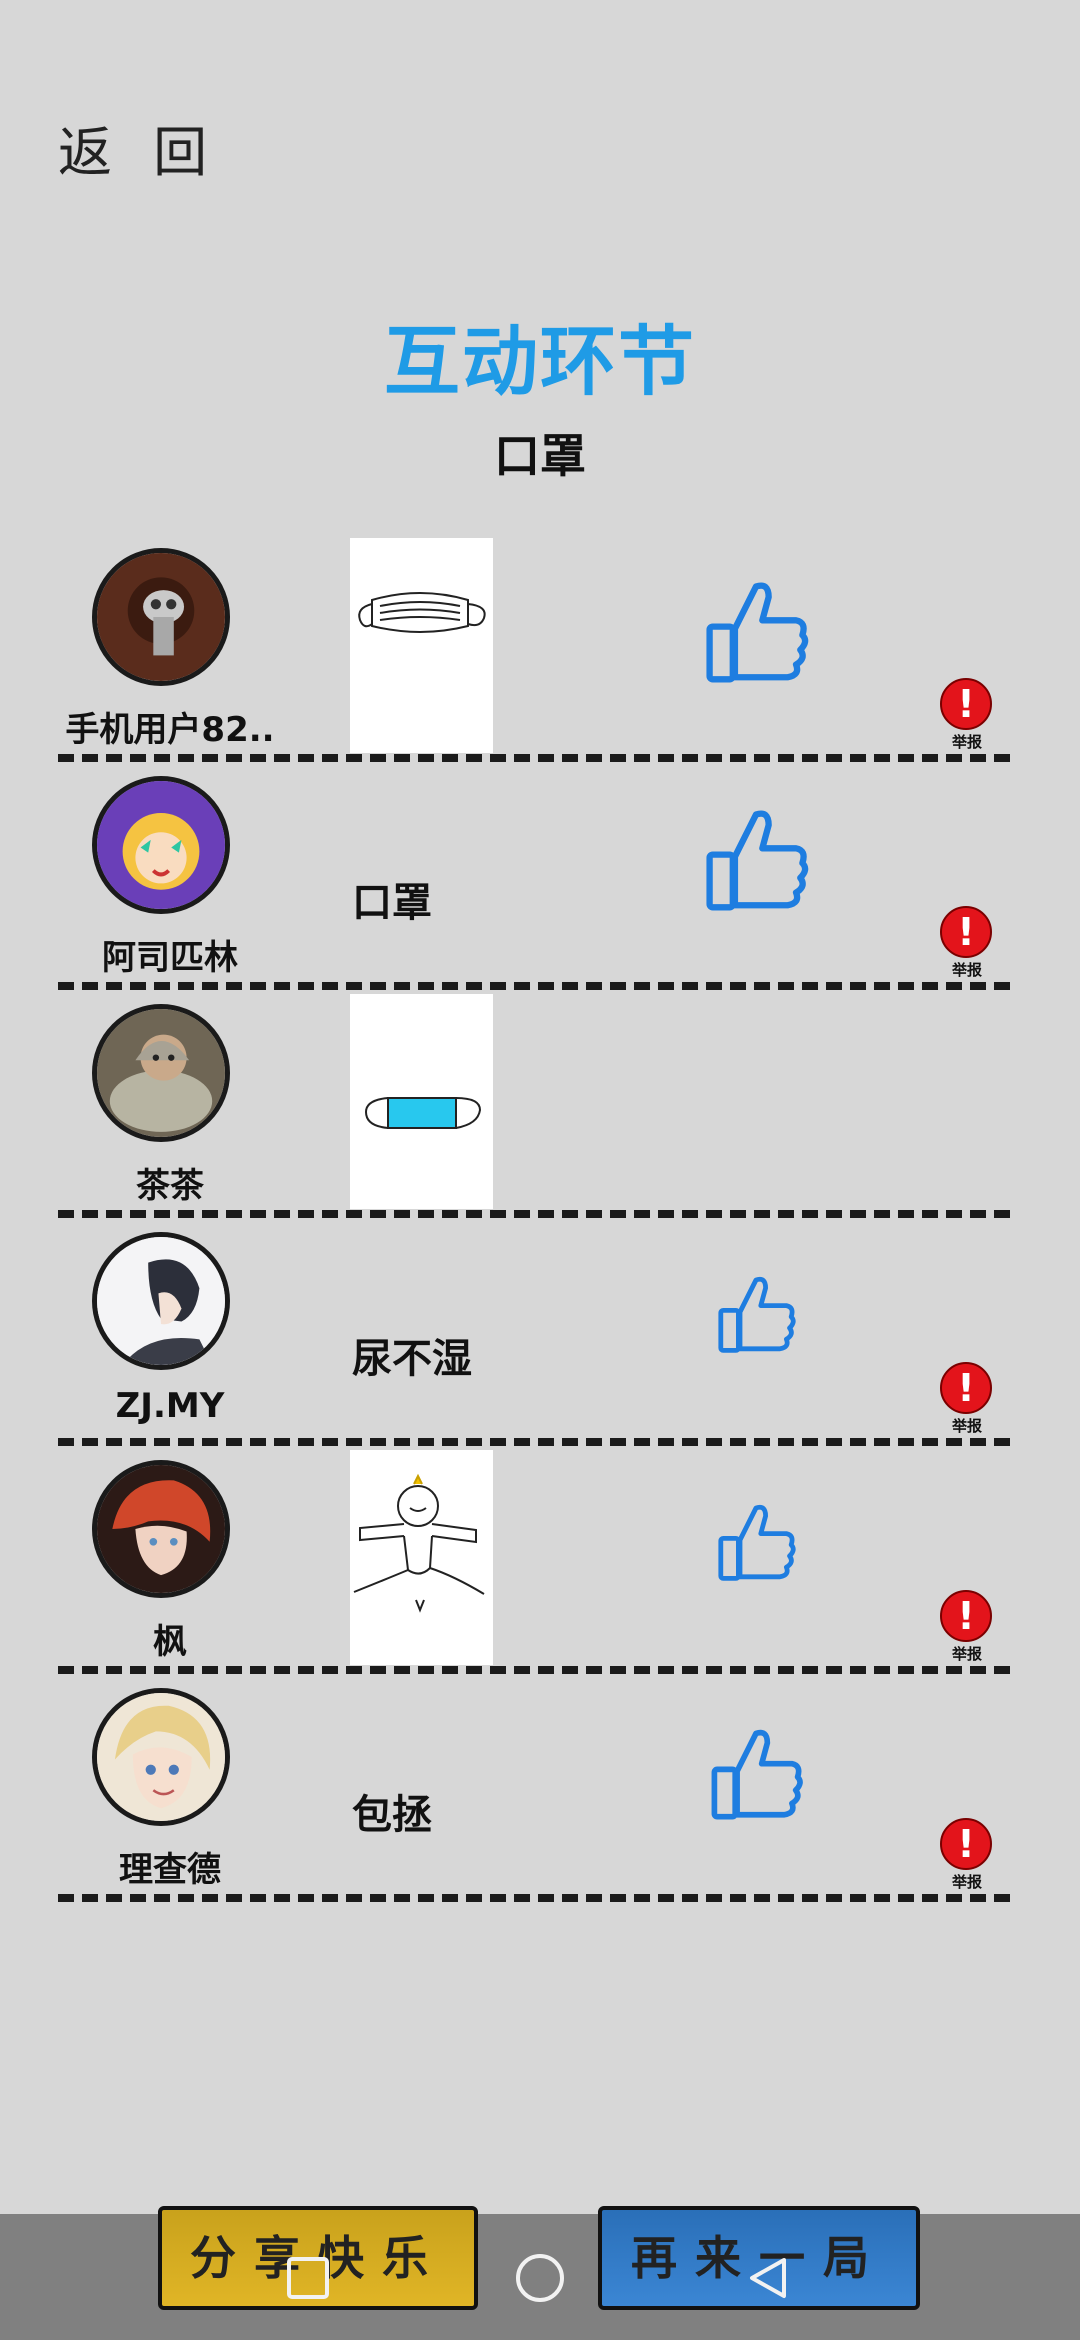 This screenshot has height=2340, width=1080. Describe the element at coordinates (392, 903) in the screenshot. I see `text-answer: 口罩` at that location.